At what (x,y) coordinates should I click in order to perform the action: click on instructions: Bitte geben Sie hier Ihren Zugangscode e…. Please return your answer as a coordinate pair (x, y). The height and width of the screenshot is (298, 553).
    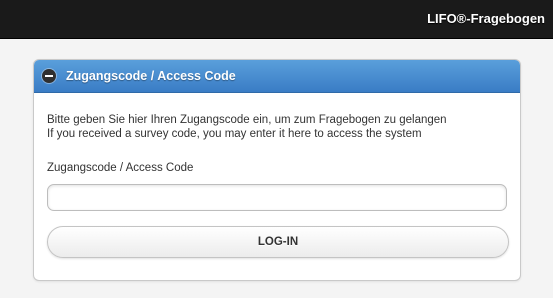
    Looking at the image, I should click on (282, 127).